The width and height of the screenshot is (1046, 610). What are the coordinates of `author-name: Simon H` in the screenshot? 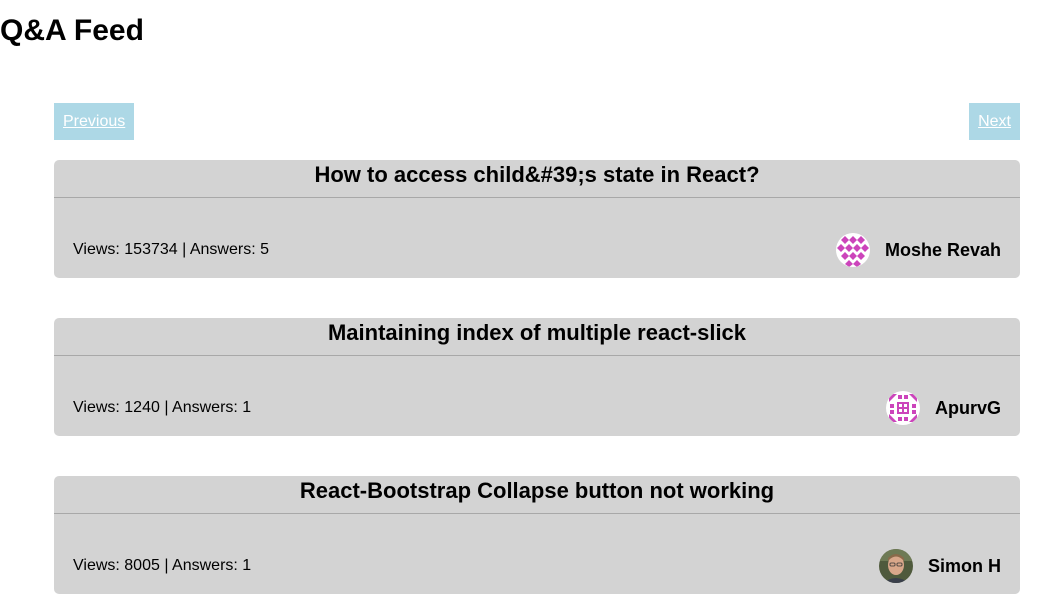 It's located at (964, 566).